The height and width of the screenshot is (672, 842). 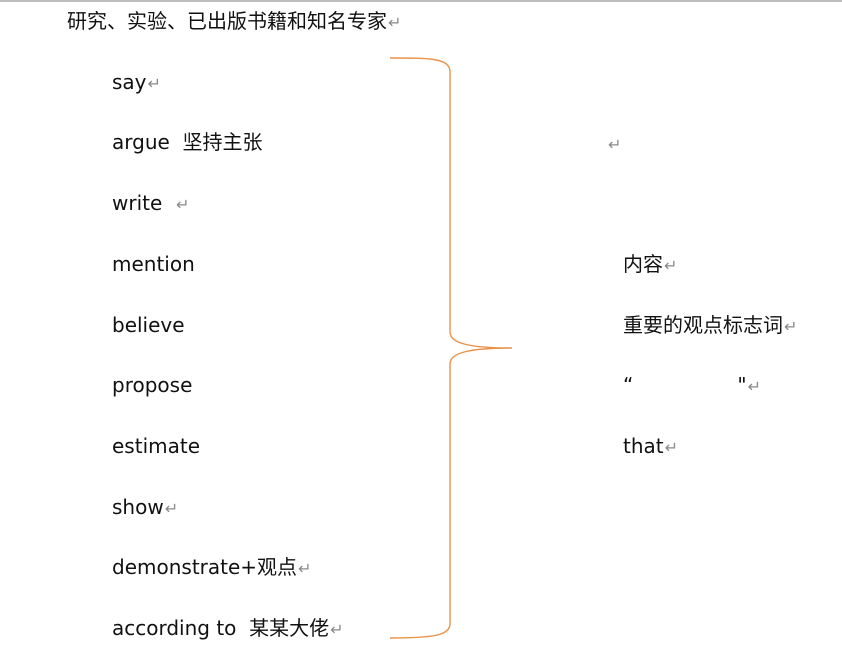 I want to click on verb-line-write: write ↵, so click(x=150, y=203).